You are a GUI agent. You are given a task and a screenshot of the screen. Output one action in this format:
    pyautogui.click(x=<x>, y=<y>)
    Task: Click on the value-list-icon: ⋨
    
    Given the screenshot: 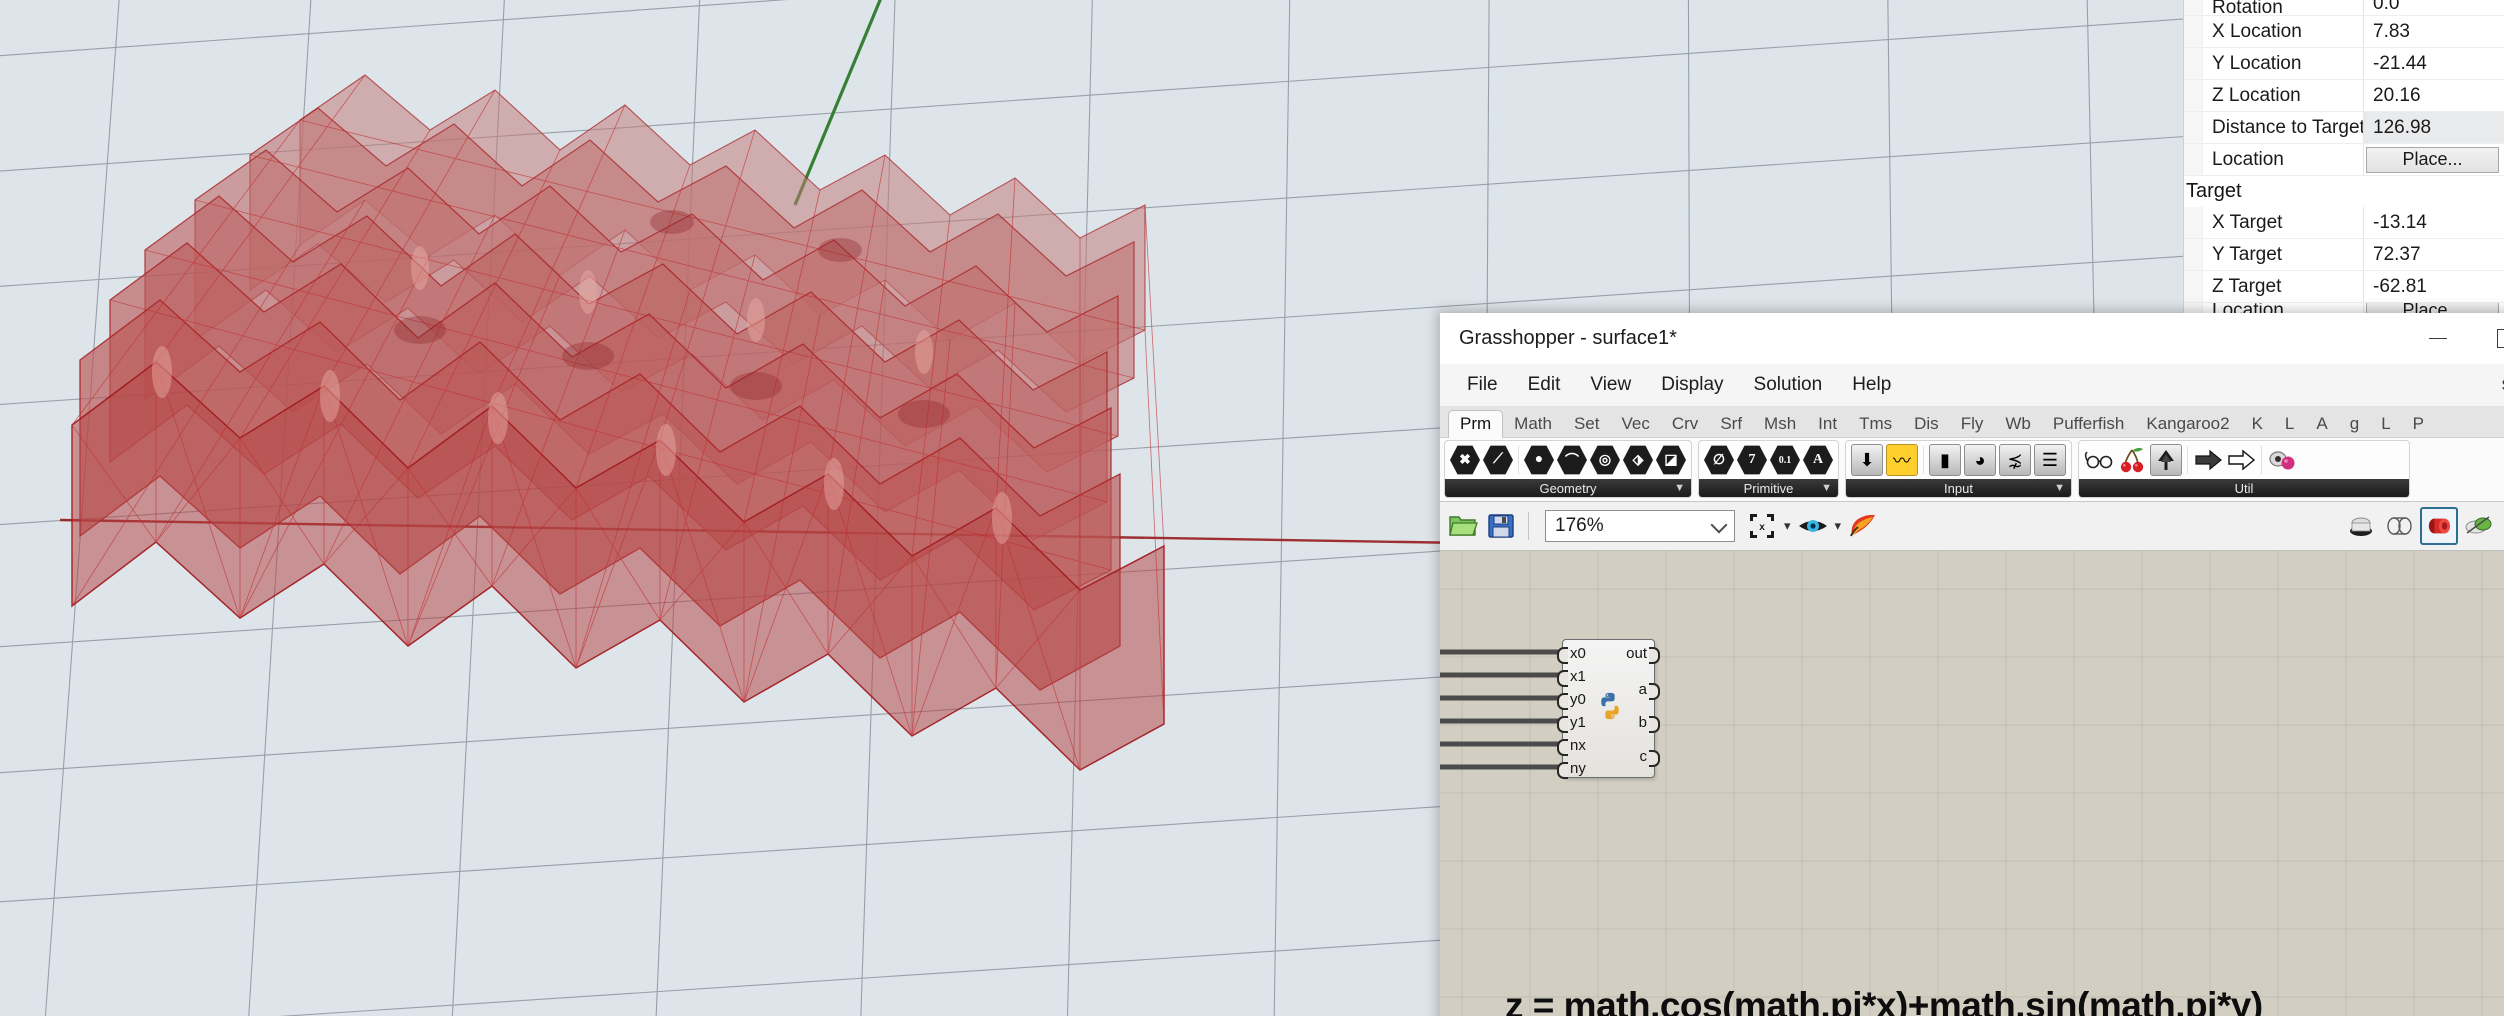 What is the action you would take?
    pyautogui.click(x=2015, y=460)
    